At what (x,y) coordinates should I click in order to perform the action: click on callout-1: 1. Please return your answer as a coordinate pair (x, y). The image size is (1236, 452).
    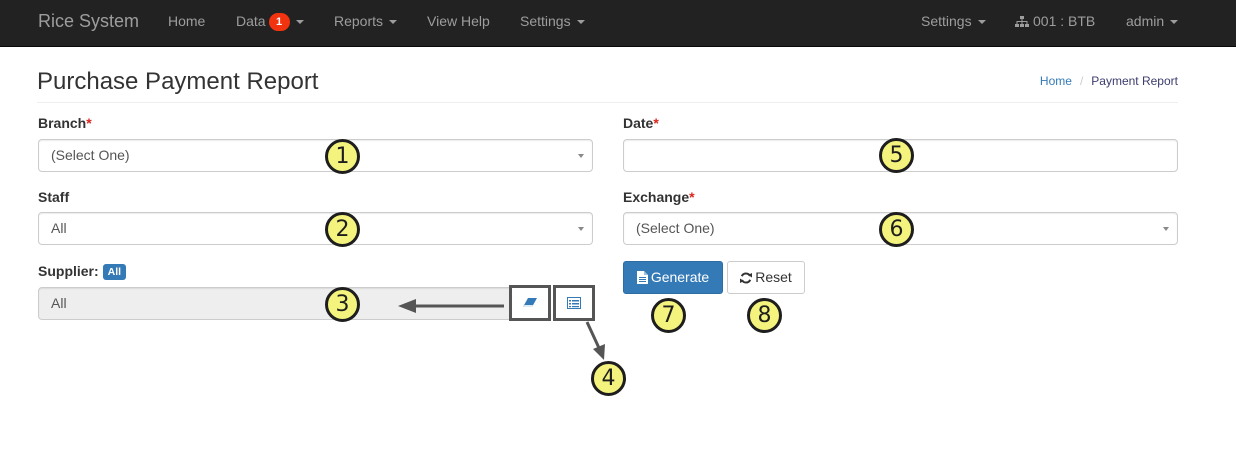
    Looking at the image, I should click on (342, 156).